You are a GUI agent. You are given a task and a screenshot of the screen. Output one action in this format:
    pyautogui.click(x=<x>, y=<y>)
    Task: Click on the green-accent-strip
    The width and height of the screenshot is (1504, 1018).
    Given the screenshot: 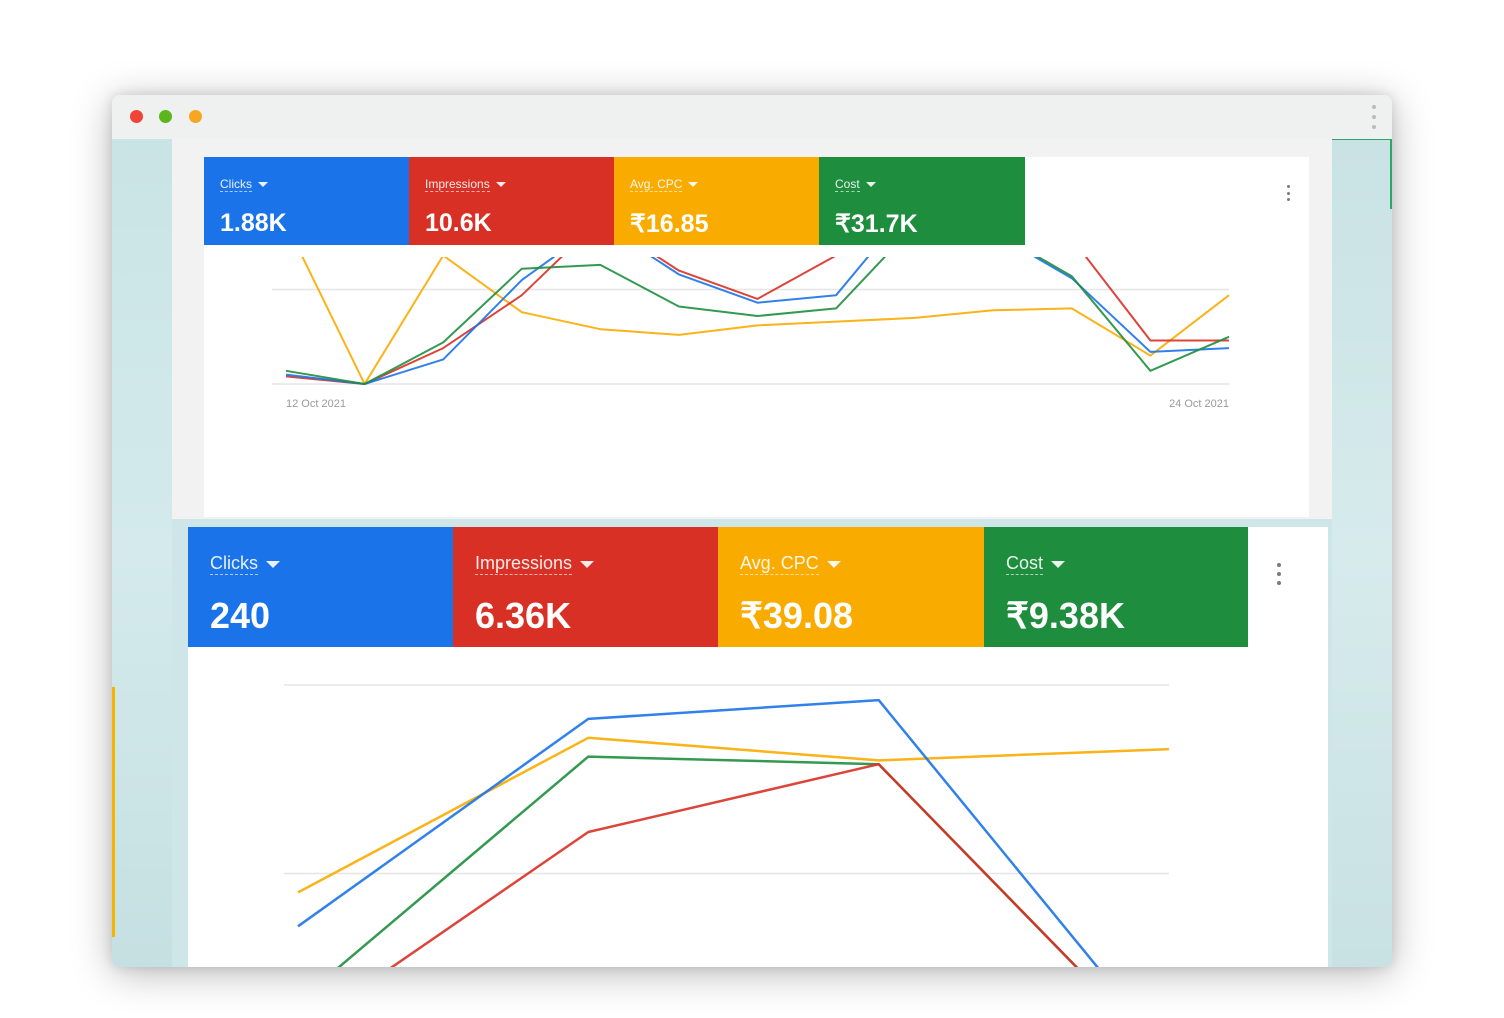 What is the action you would take?
    pyautogui.click(x=1391, y=174)
    